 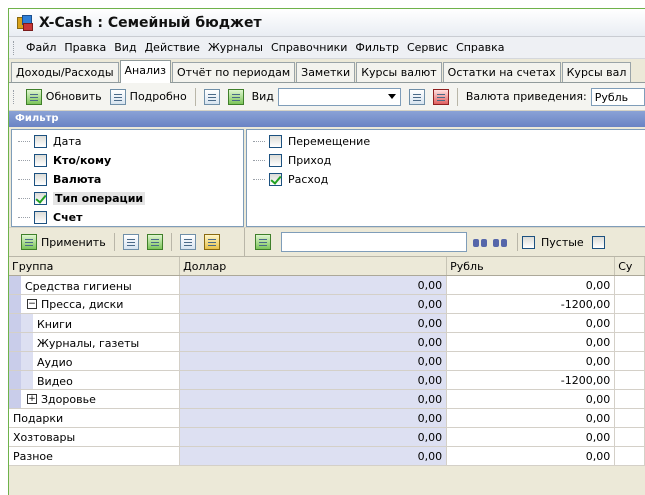 I want to click on tab-exchange-rates-2: Курсы вал, so click(x=596, y=72).